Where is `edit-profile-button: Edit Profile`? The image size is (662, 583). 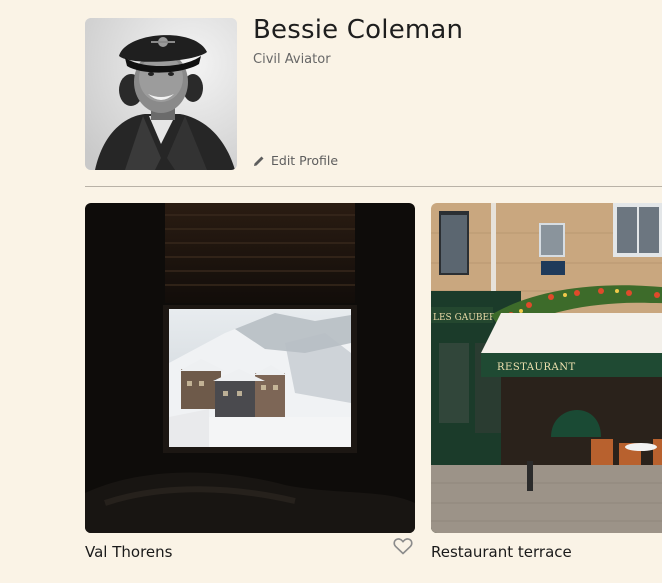 edit-profile-button: Edit Profile is located at coordinates (295, 161).